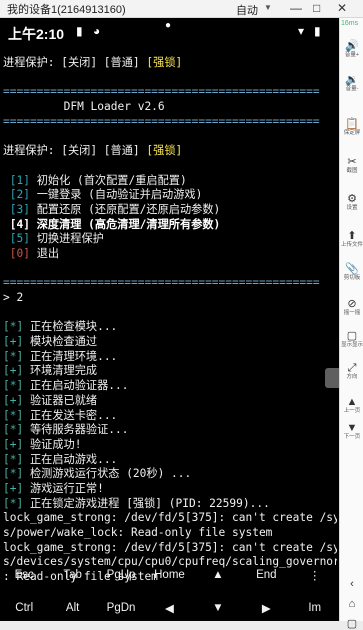 The height and width of the screenshot is (630, 363). Describe the element at coordinates (16, 180) in the screenshot. I see `terminal-text: [1]` at that location.